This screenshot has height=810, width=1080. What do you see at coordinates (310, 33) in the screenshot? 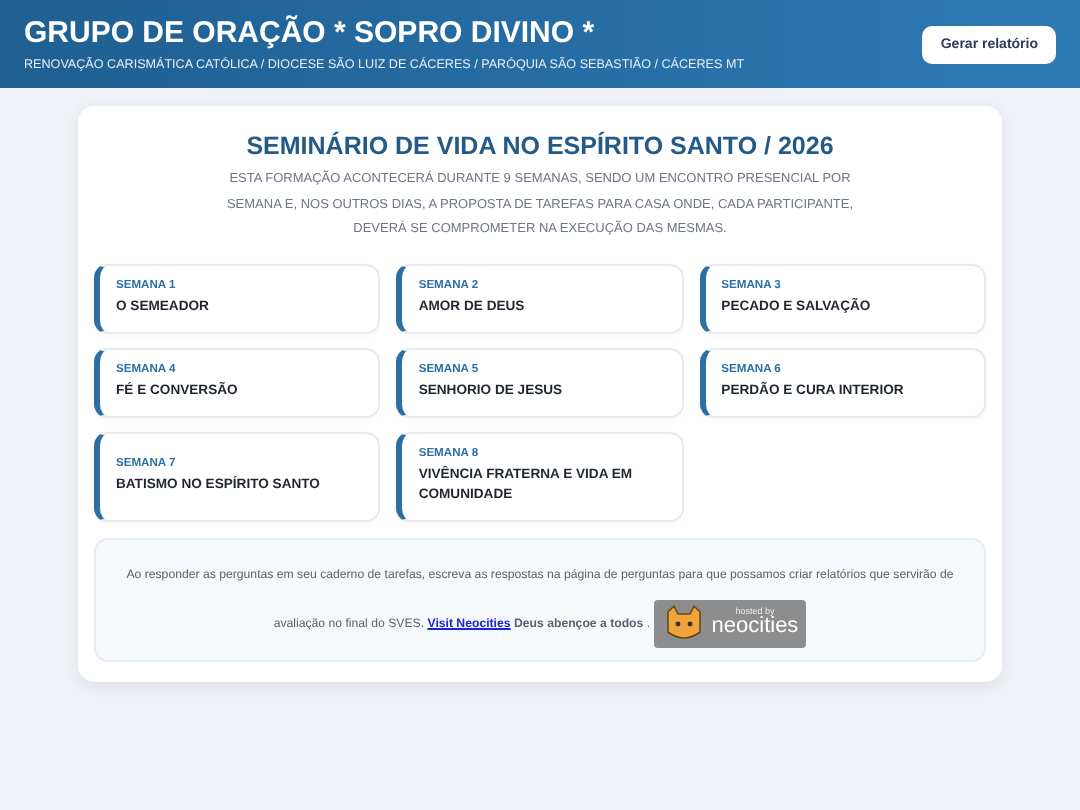
I see `site-title: GRUPO DE ORAÇÃO * SOPRO DIVINO *` at bounding box center [310, 33].